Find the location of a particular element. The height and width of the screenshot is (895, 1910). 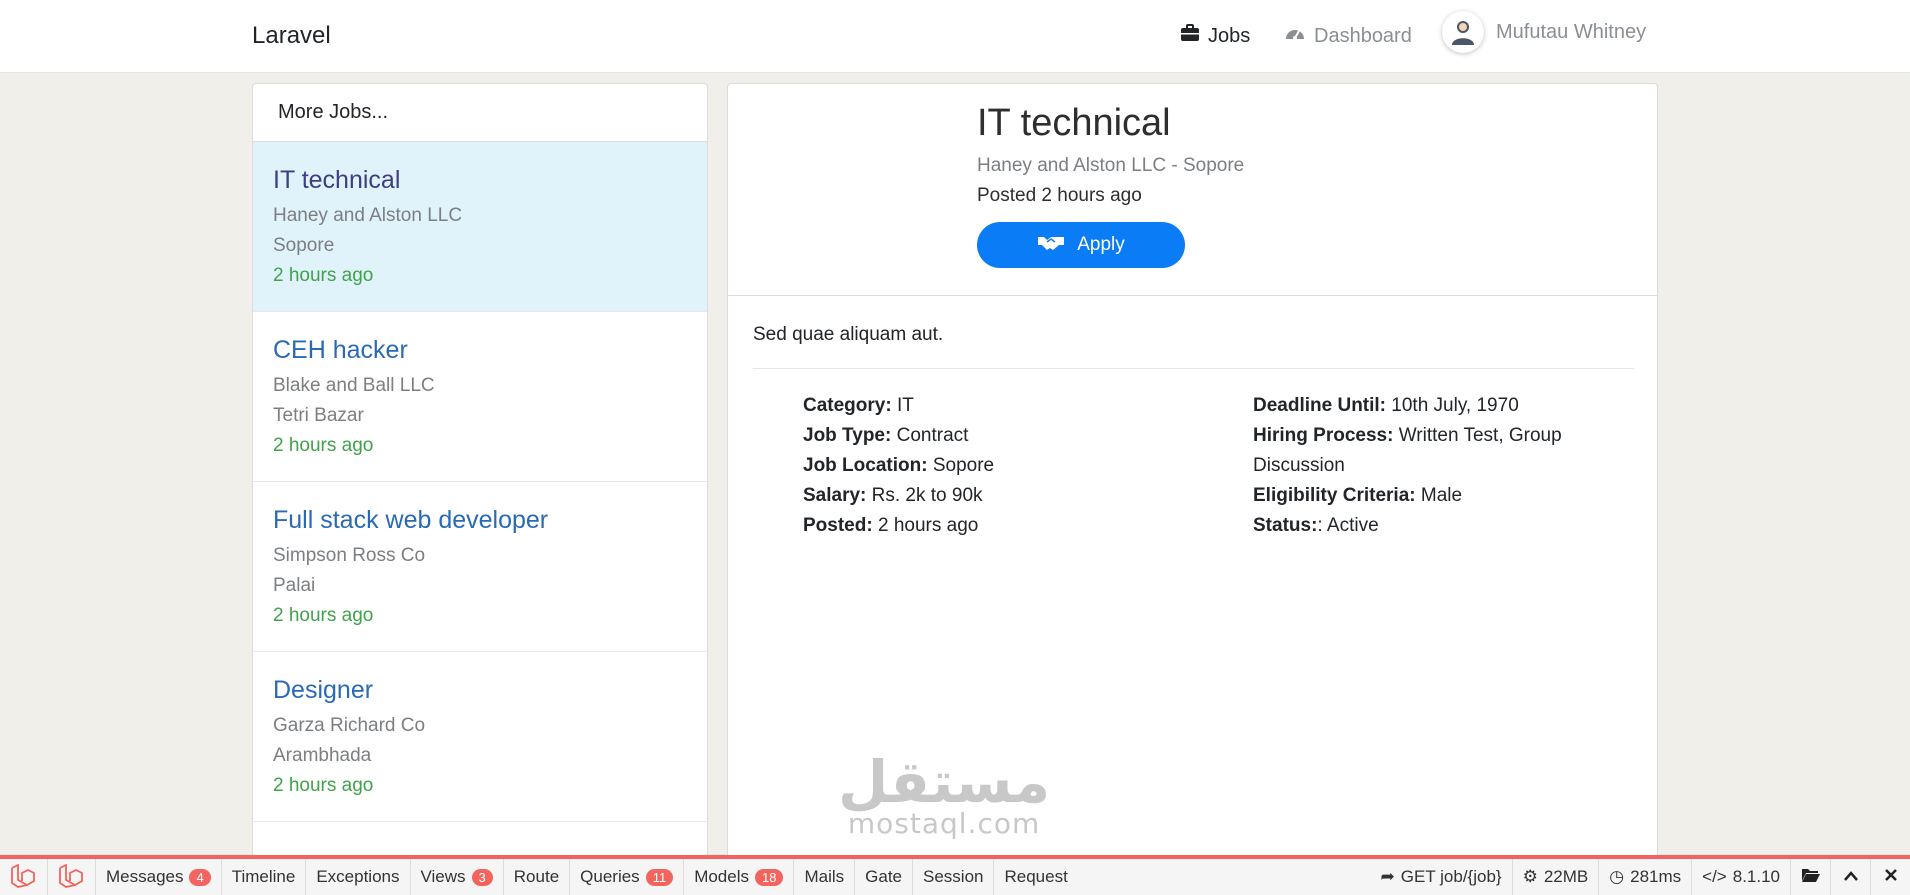

debug-tab-mails: Mails is located at coordinates (825, 877).